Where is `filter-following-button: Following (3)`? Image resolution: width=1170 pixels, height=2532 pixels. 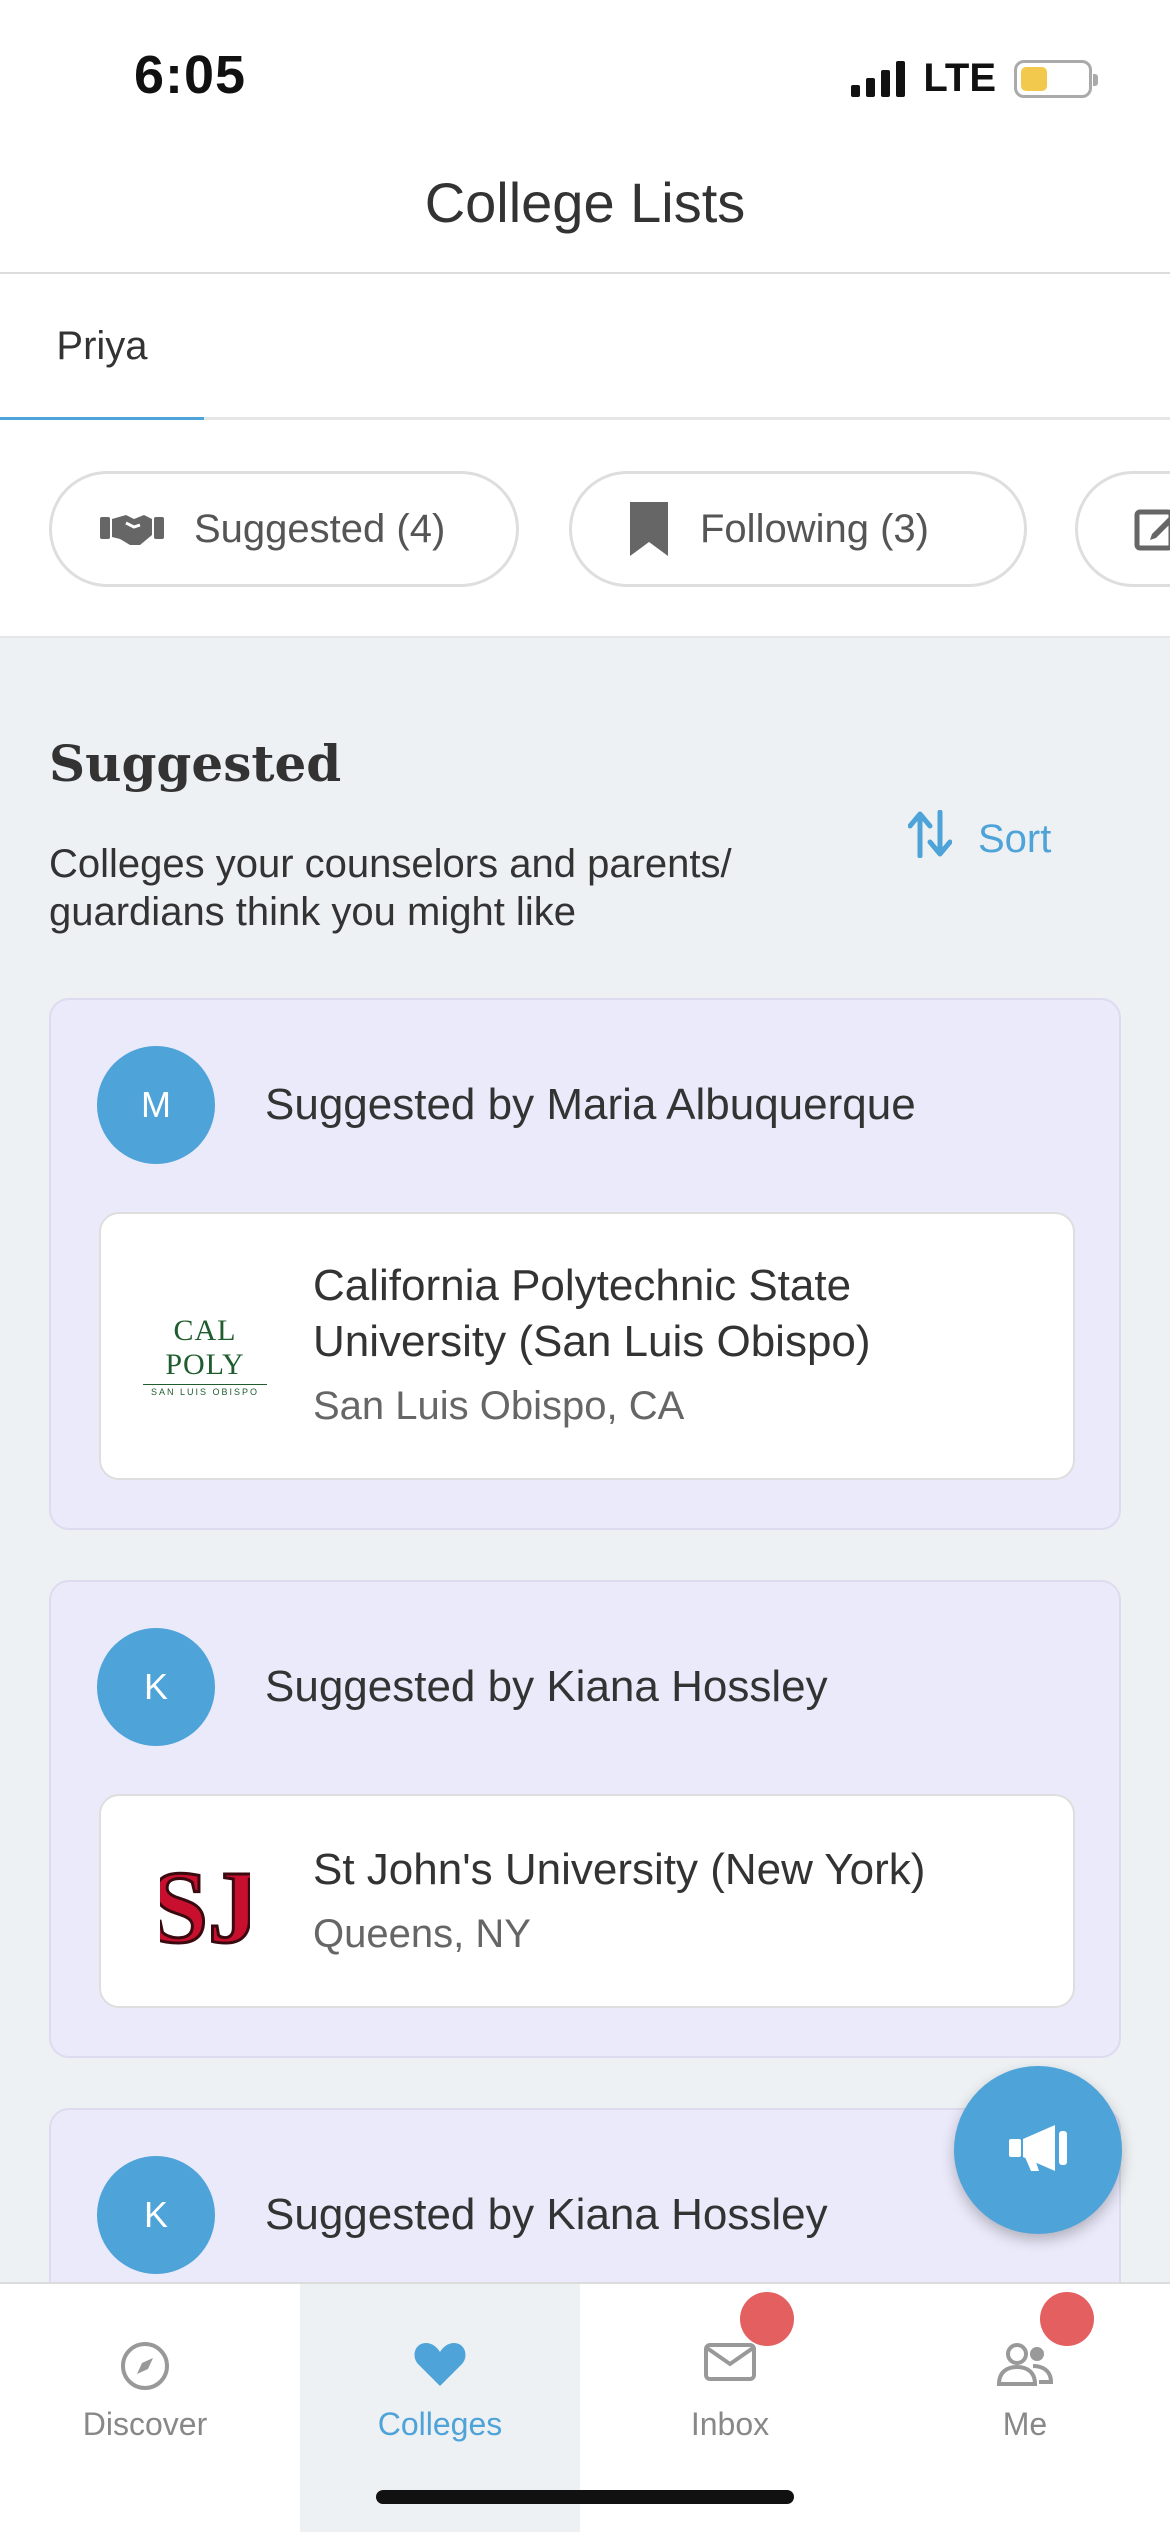 filter-following-button: Following (3) is located at coordinates (798, 529).